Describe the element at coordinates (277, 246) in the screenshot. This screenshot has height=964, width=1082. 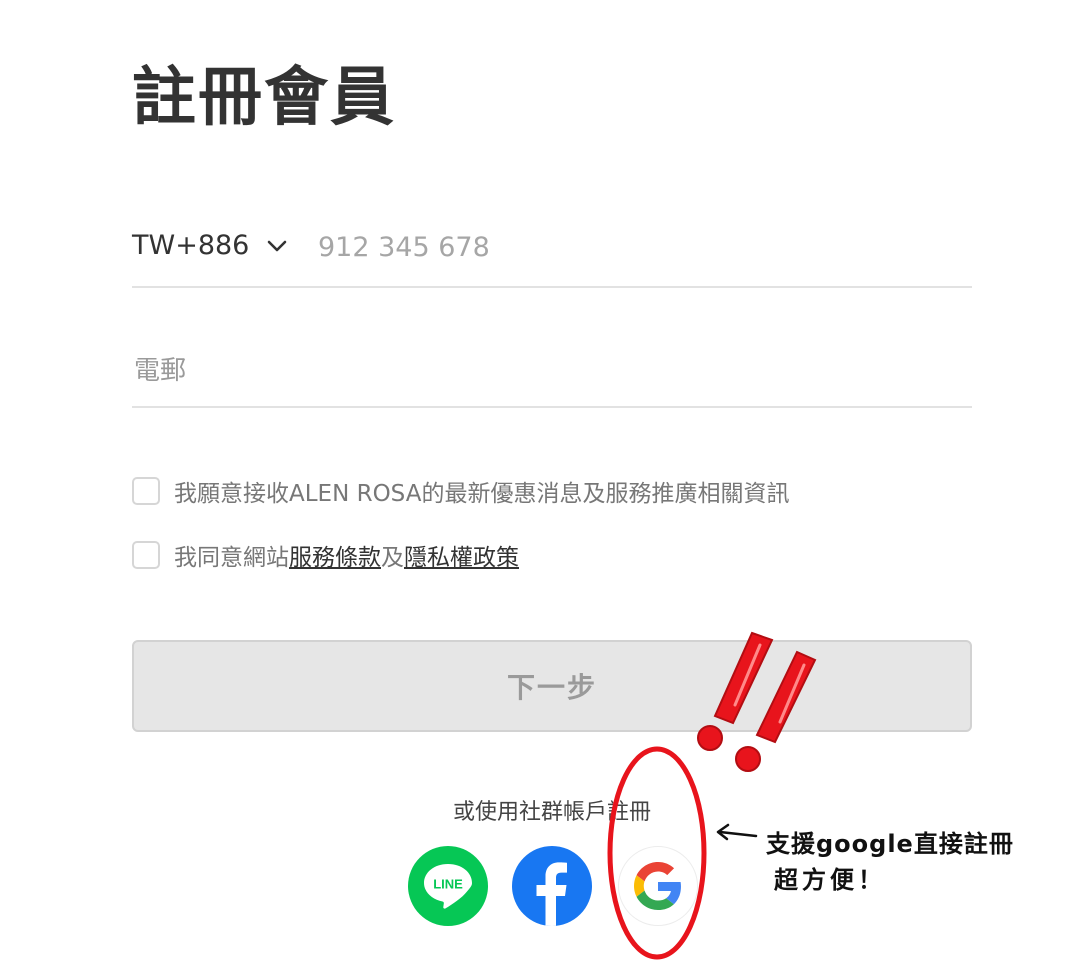
I see `chevron-down-icon` at that location.